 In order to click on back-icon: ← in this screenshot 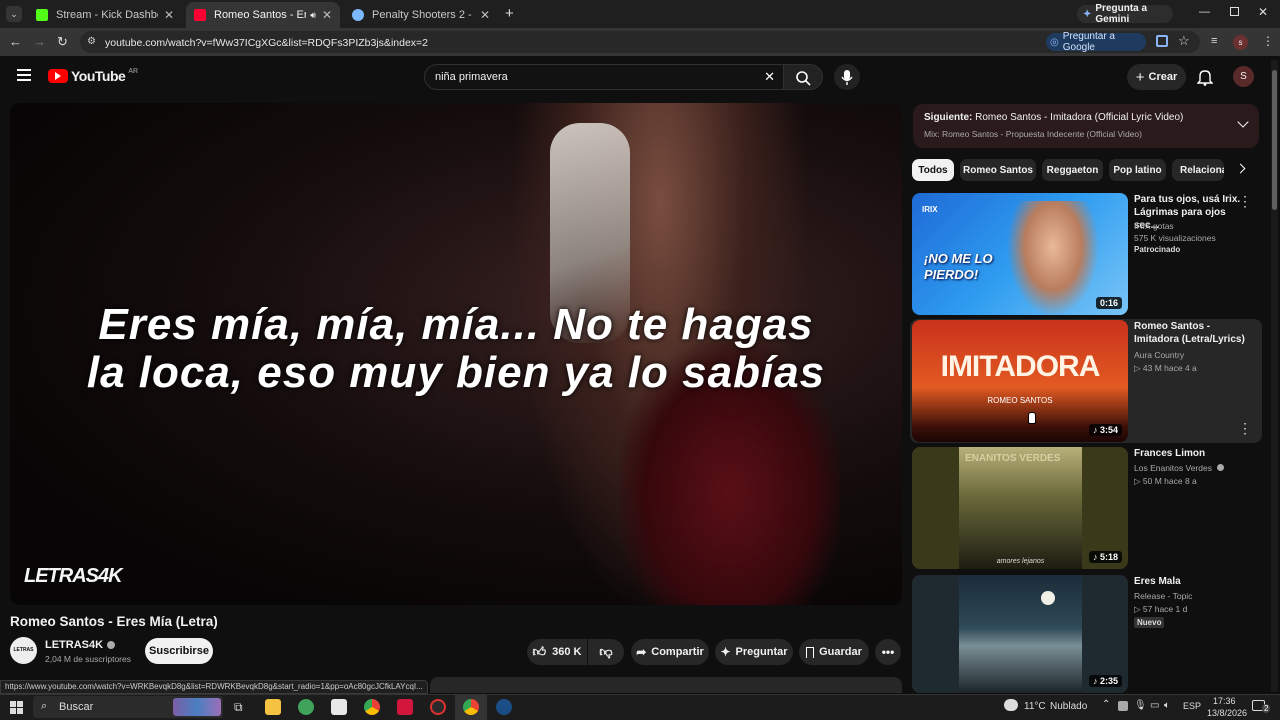, I will do `click(15, 41)`.